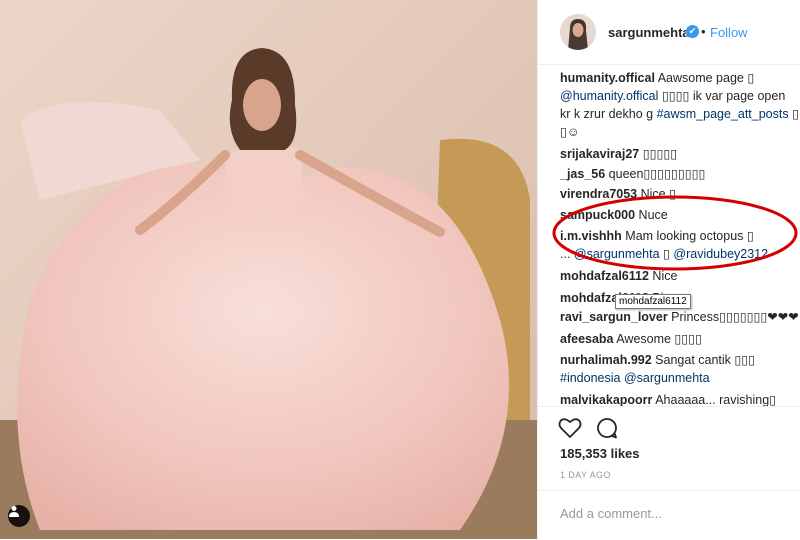 This screenshot has width=800, height=540. Describe the element at coordinates (570, 132) in the screenshot. I see `comment-text: ▯☺` at that location.